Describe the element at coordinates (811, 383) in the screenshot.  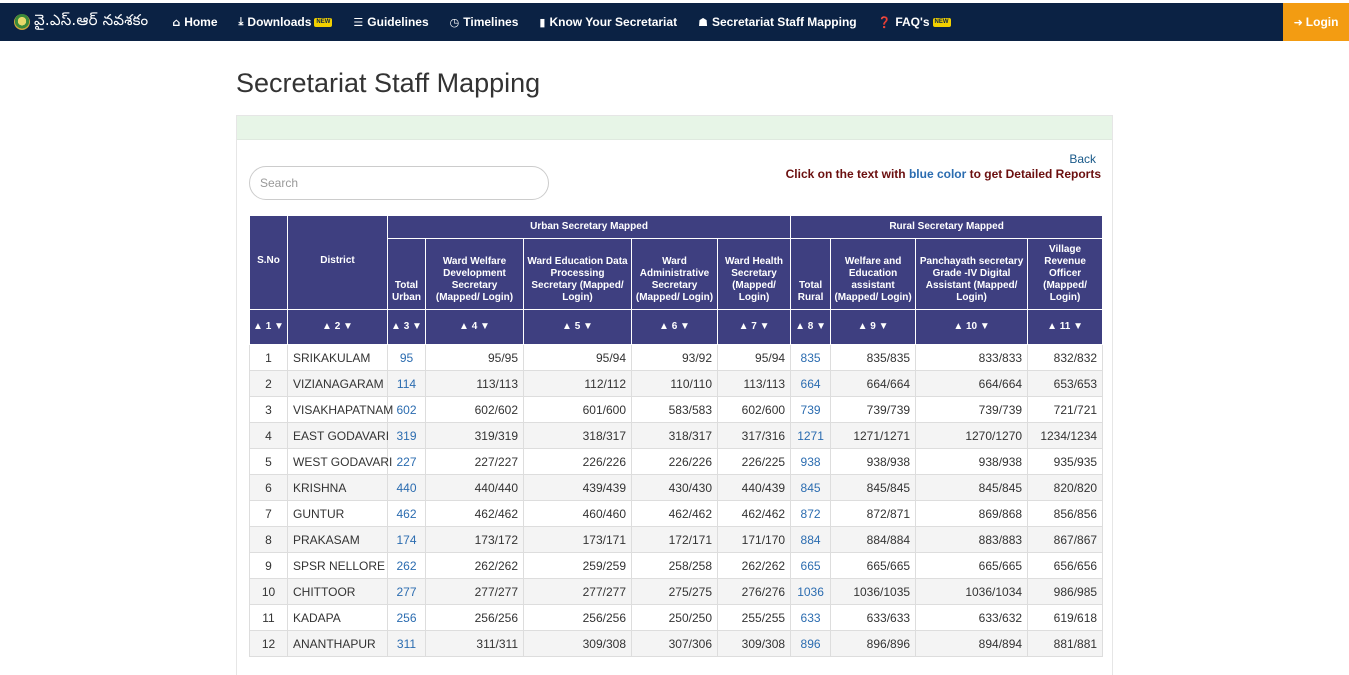
I see `cell-total-link: 664` at that location.